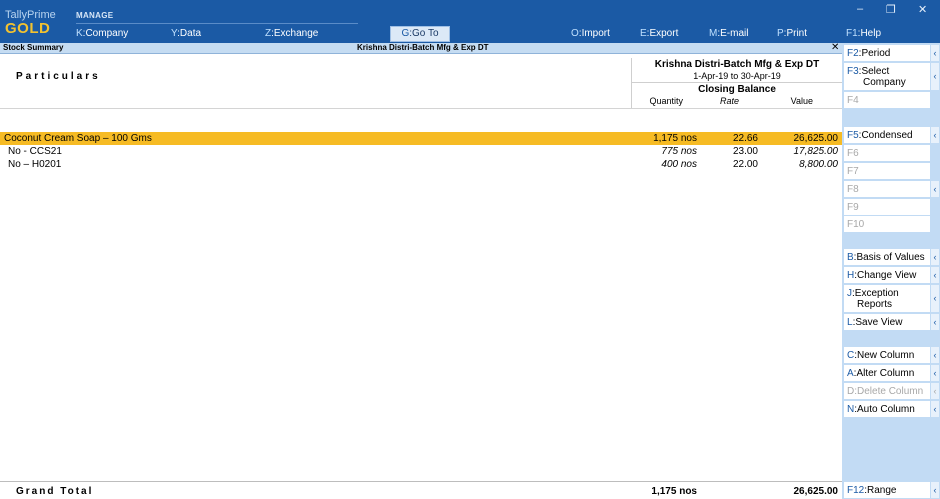  Describe the element at coordinates (792, 33) in the screenshot. I see `menu-print: P:Print` at that location.